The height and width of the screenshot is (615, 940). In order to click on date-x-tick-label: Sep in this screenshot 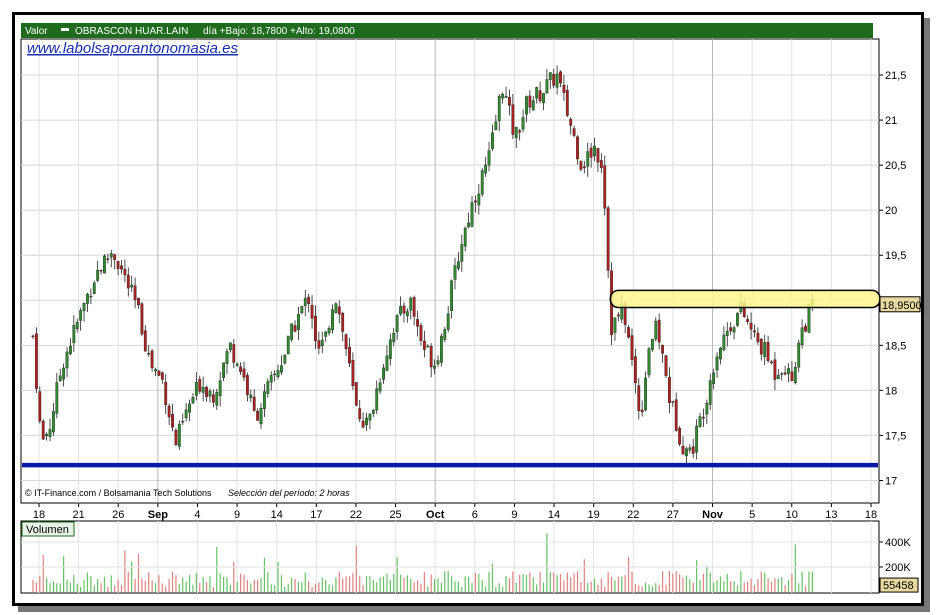, I will do `click(158, 515)`.